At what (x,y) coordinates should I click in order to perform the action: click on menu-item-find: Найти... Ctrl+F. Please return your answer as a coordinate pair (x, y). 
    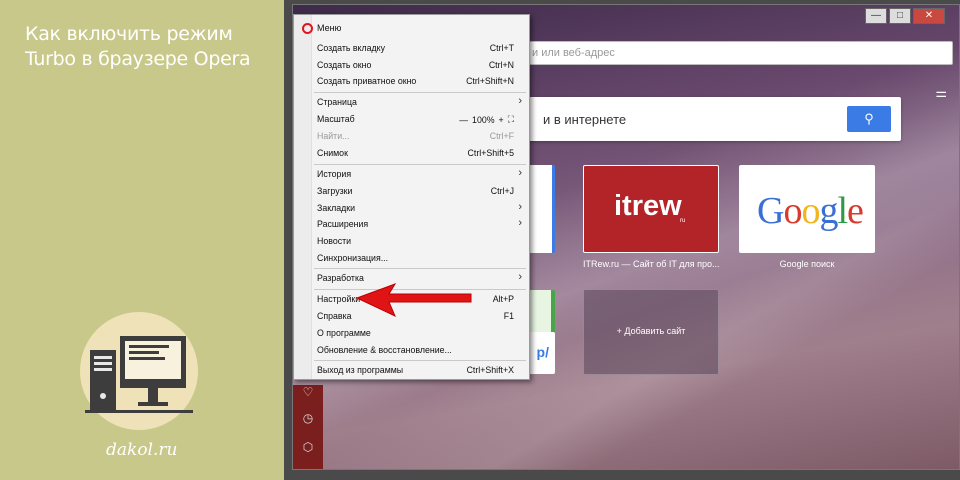
    Looking at the image, I should click on (411, 136).